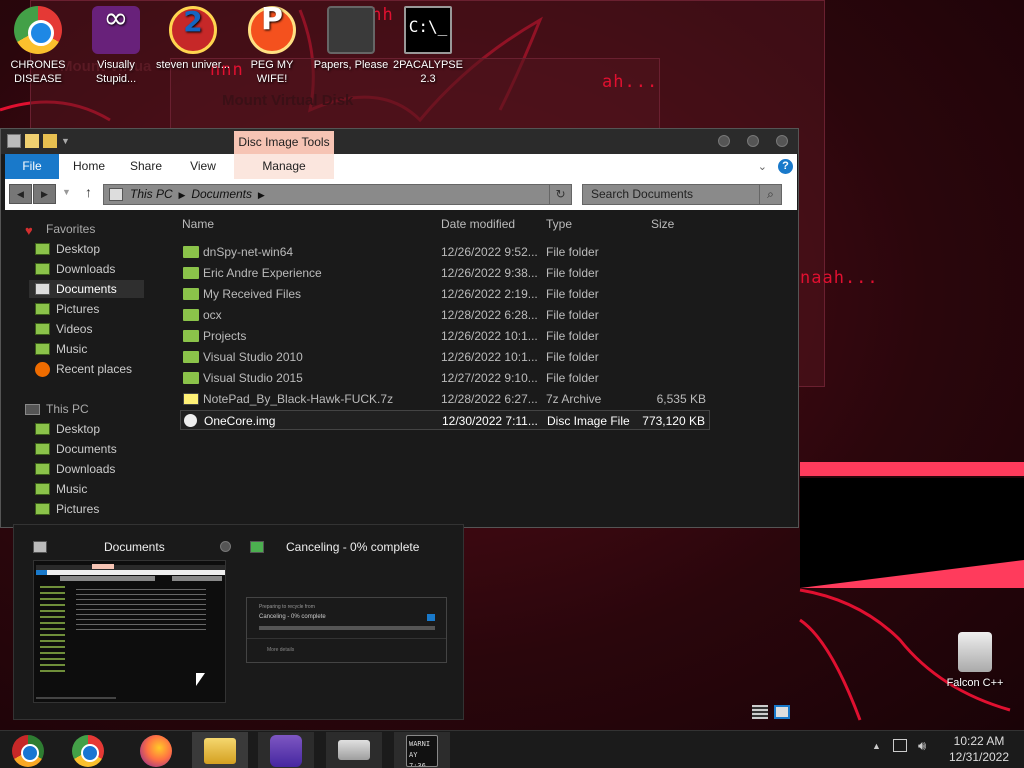 This screenshot has height=768, width=1024. I want to click on search-icon: ⌕, so click(770, 194).